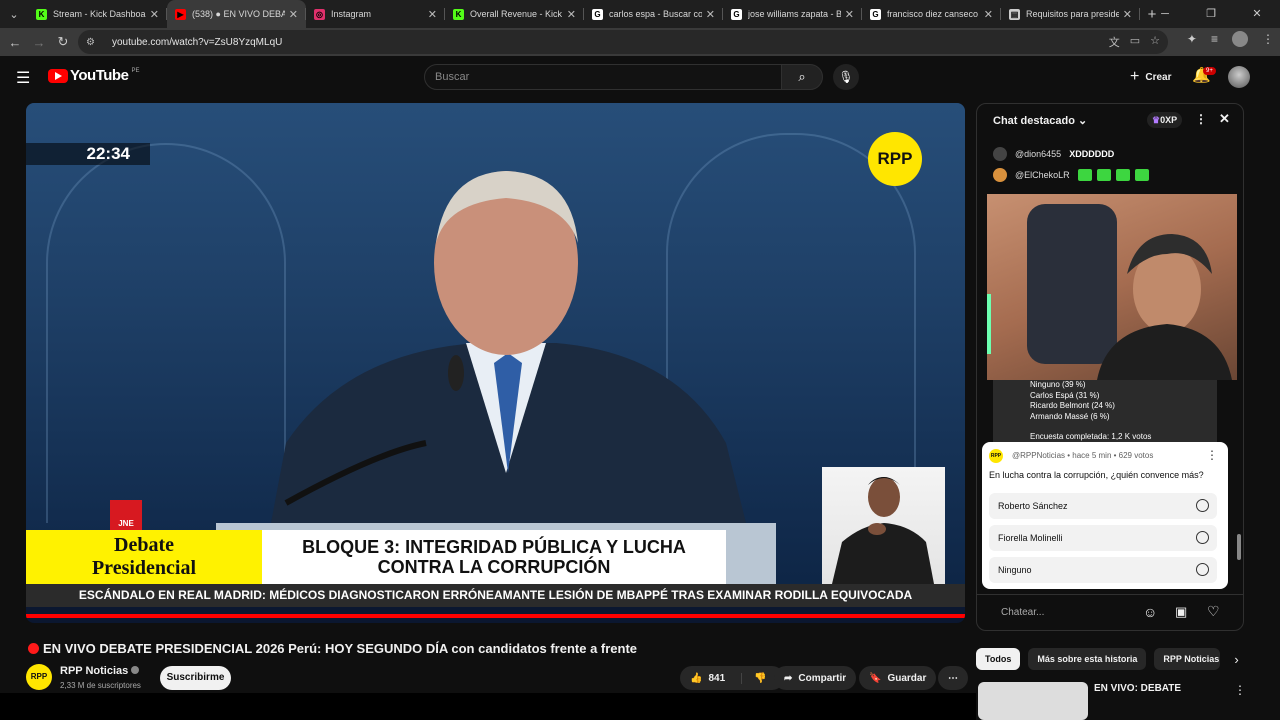  Describe the element at coordinates (1033, 506) in the screenshot. I see `poll-option-label: Roberto Sánchez` at that location.